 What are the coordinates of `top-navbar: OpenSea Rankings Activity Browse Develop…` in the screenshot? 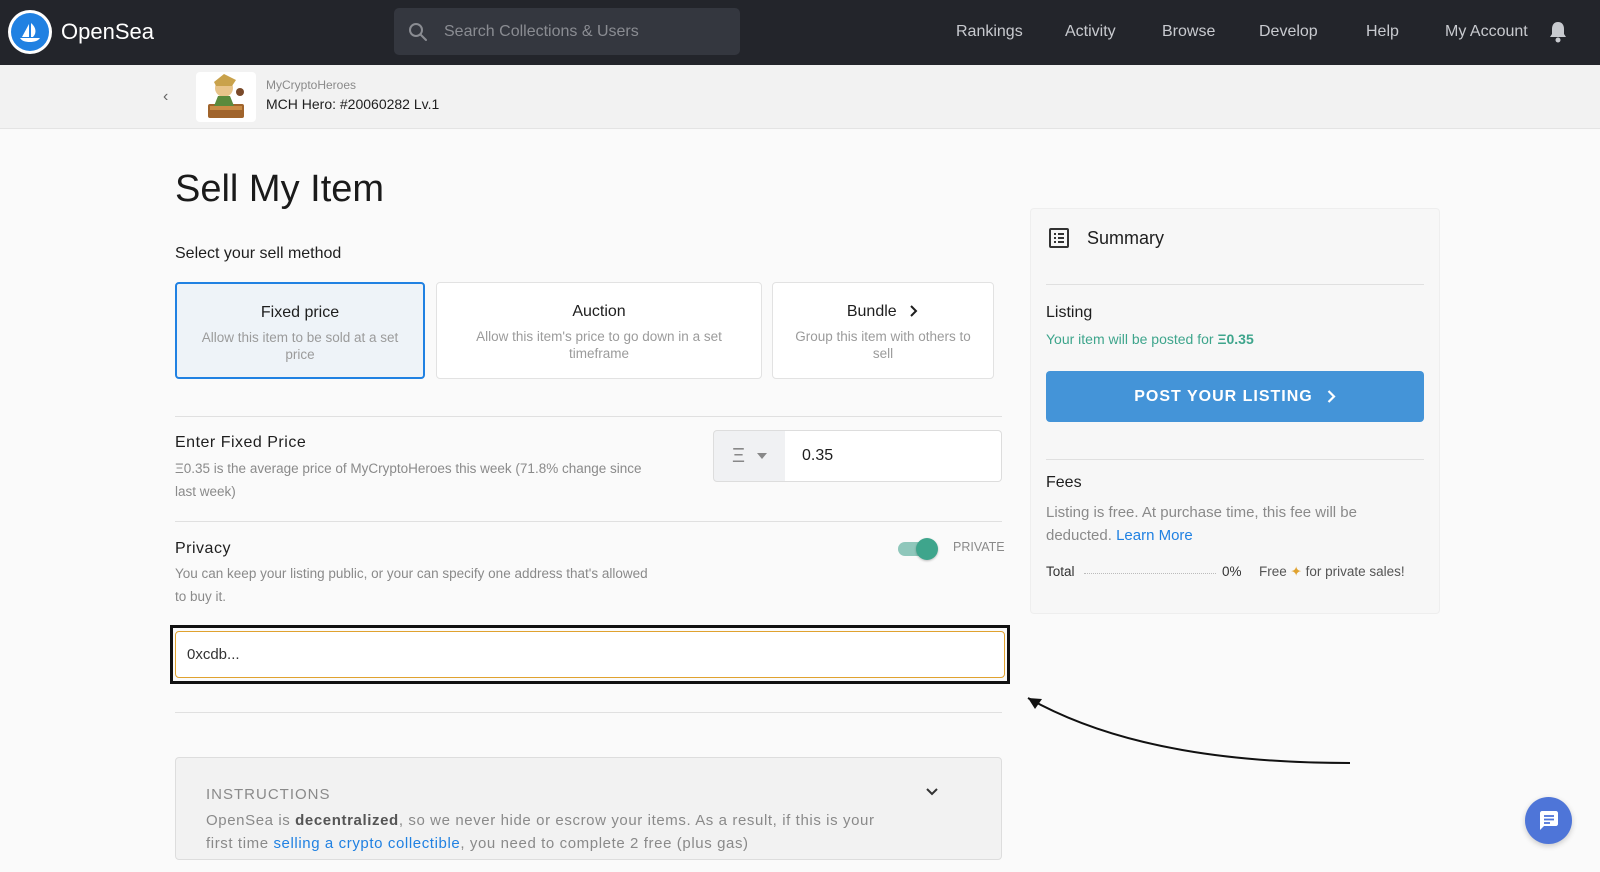 It's located at (800, 32).